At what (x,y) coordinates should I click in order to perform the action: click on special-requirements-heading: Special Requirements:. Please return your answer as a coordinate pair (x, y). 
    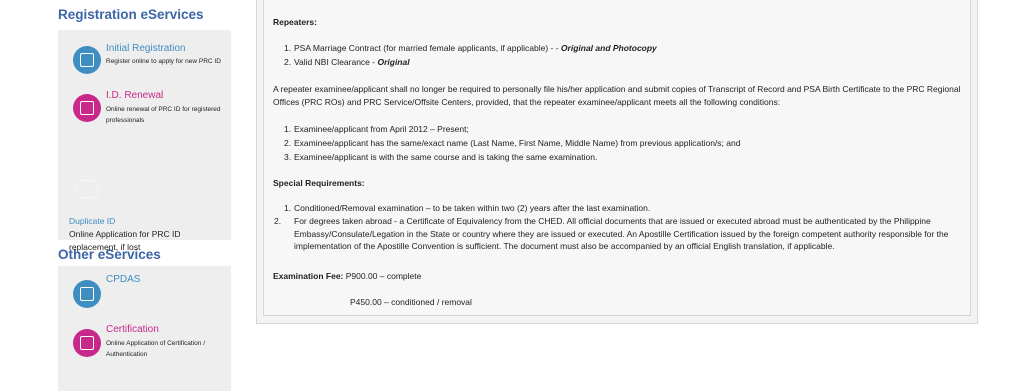
    Looking at the image, I should click on (319, 183).